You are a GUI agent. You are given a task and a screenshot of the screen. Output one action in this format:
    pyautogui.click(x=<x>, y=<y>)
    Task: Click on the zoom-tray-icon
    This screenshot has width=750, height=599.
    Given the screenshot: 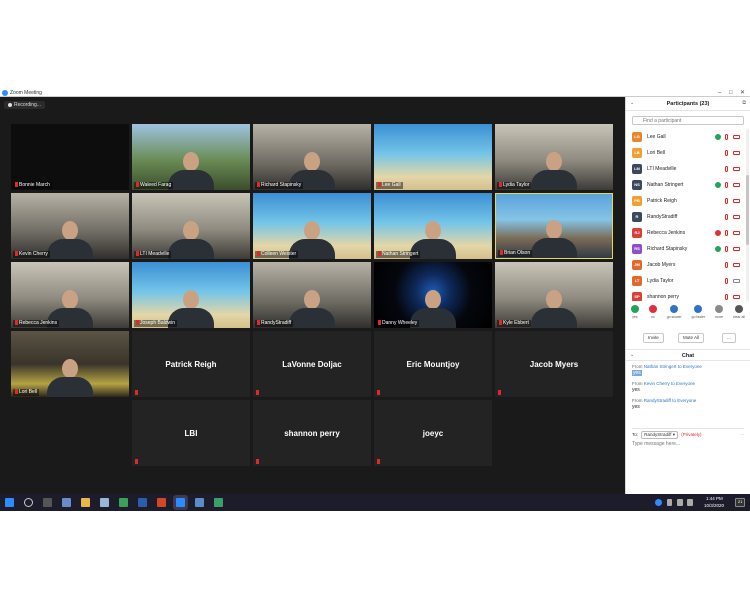 What is the action you would take?
    pyautogui.click(x=658, y=502)
    